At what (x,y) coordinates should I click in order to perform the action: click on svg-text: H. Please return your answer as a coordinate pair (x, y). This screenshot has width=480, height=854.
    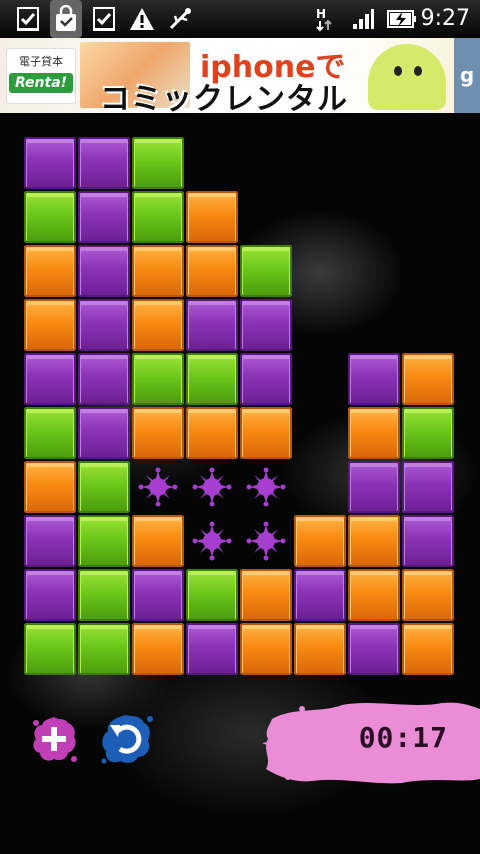
    Looking at the image, I should click on (321, 14).